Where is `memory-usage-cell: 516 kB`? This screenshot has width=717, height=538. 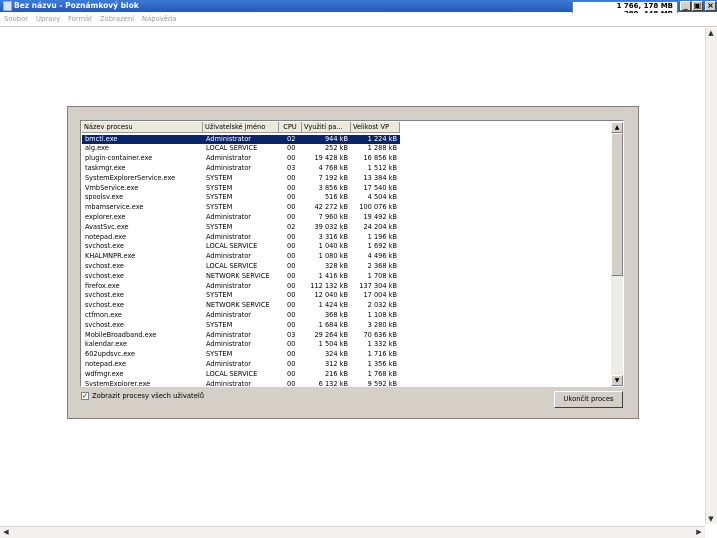 memory-usage-cell: 516 kB is located at coordinates (336, 197).